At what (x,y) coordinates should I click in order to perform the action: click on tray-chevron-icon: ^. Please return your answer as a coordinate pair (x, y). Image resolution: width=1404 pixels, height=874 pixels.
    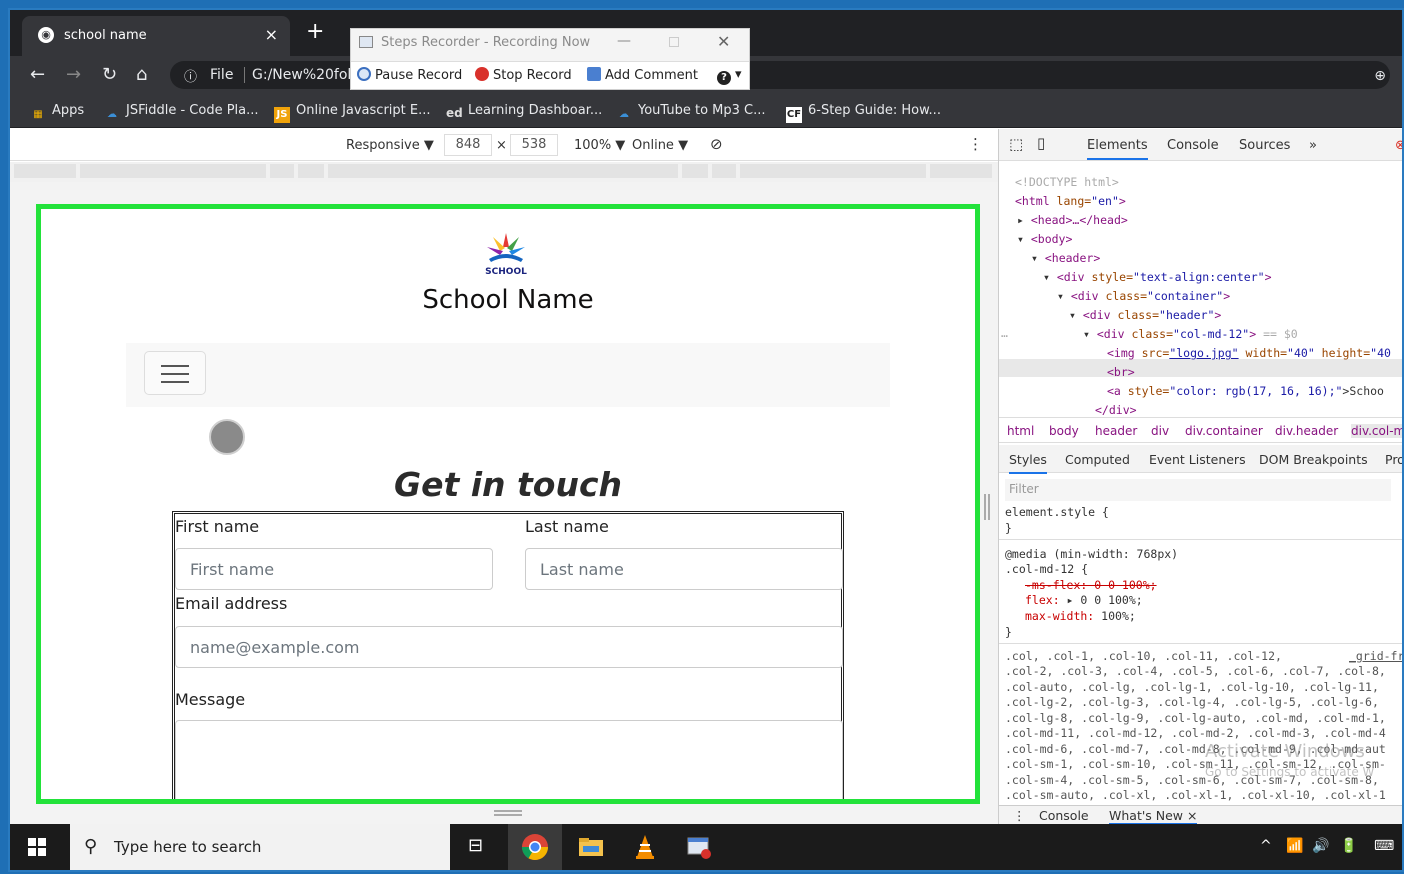
    Looking at the image, I should click on (1266, 846).